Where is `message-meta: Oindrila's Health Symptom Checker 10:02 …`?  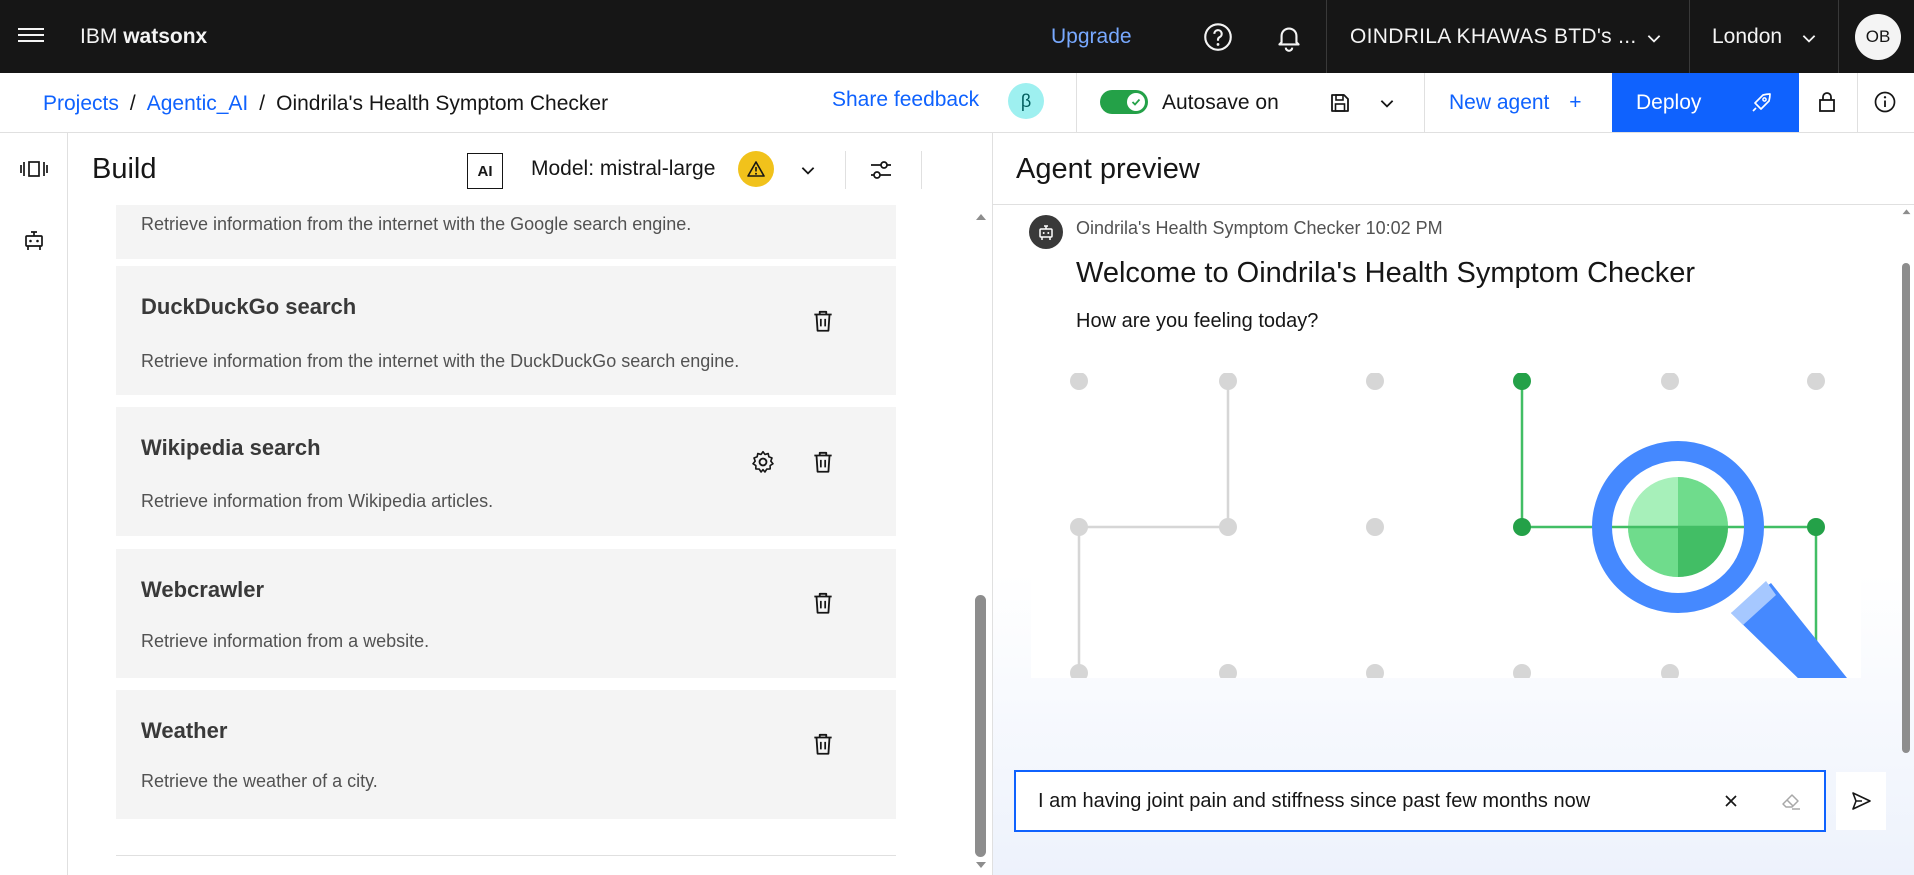
message-meta: Oindrila's Health Symptom Checker 10:02 … is located at coordinates (1259, 228).